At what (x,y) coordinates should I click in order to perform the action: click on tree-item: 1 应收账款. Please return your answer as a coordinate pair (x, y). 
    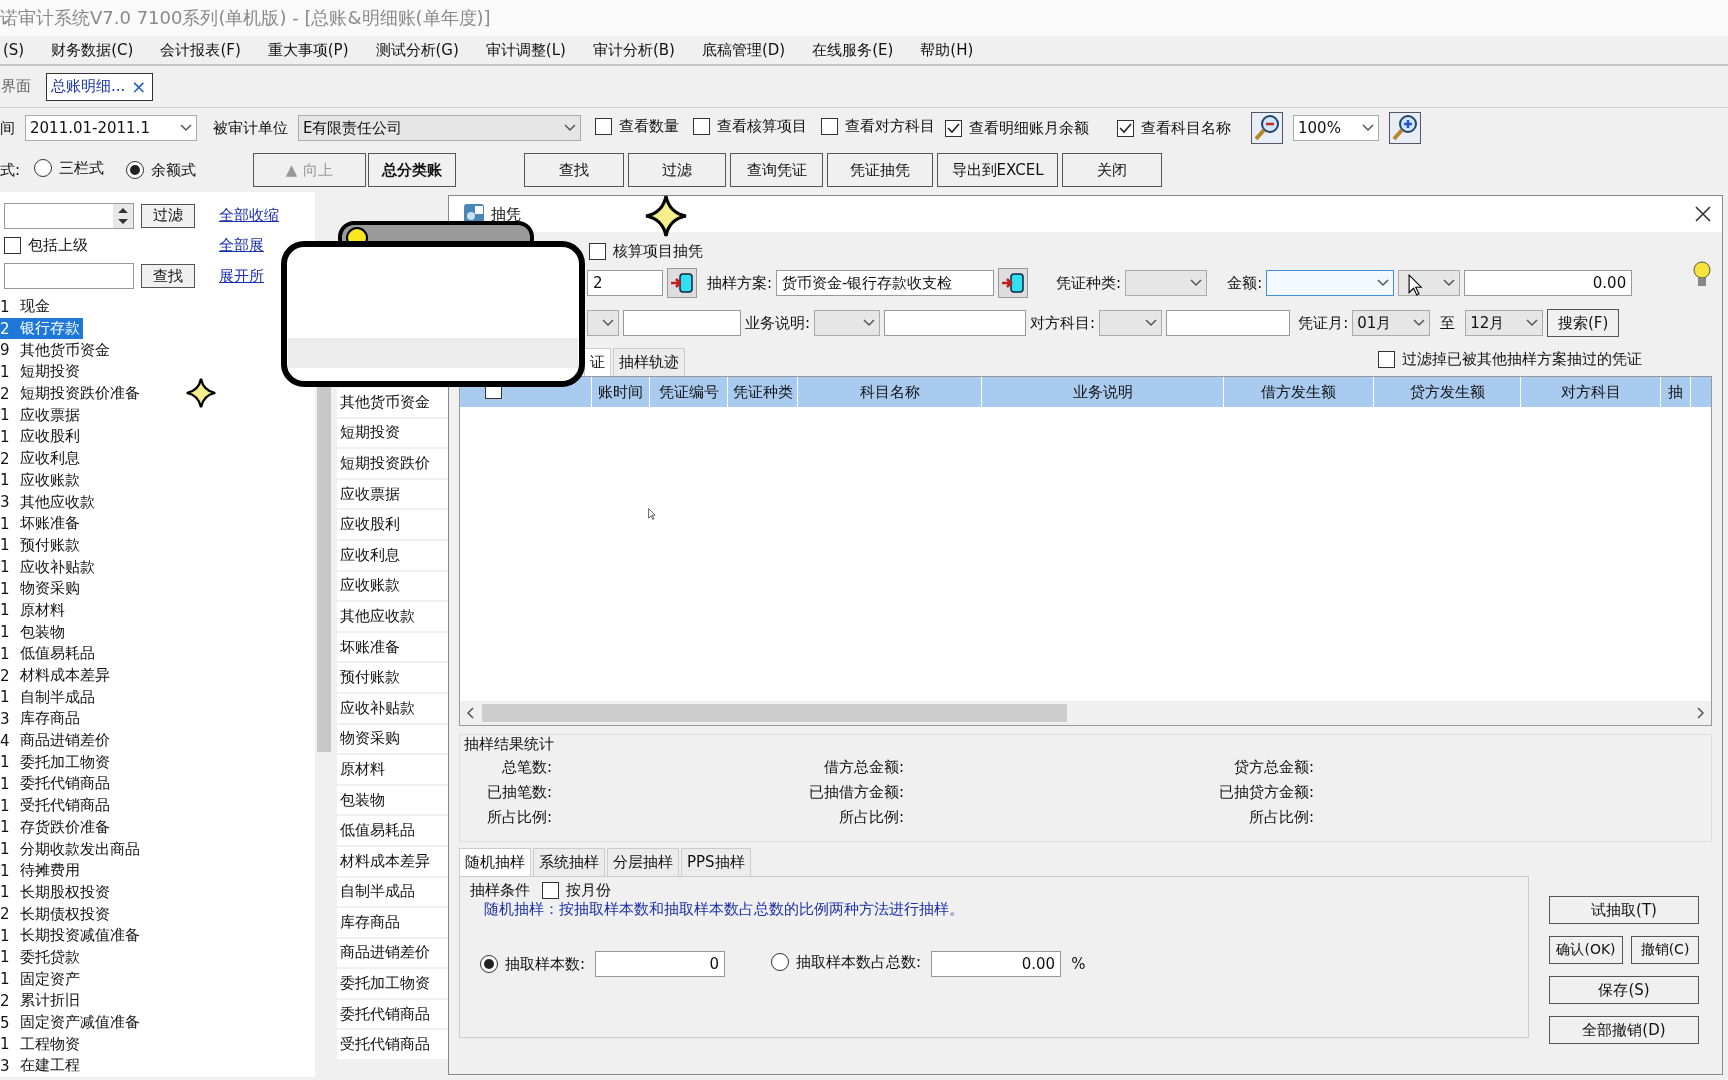
    Looking at the image, I should click on (41, 480).